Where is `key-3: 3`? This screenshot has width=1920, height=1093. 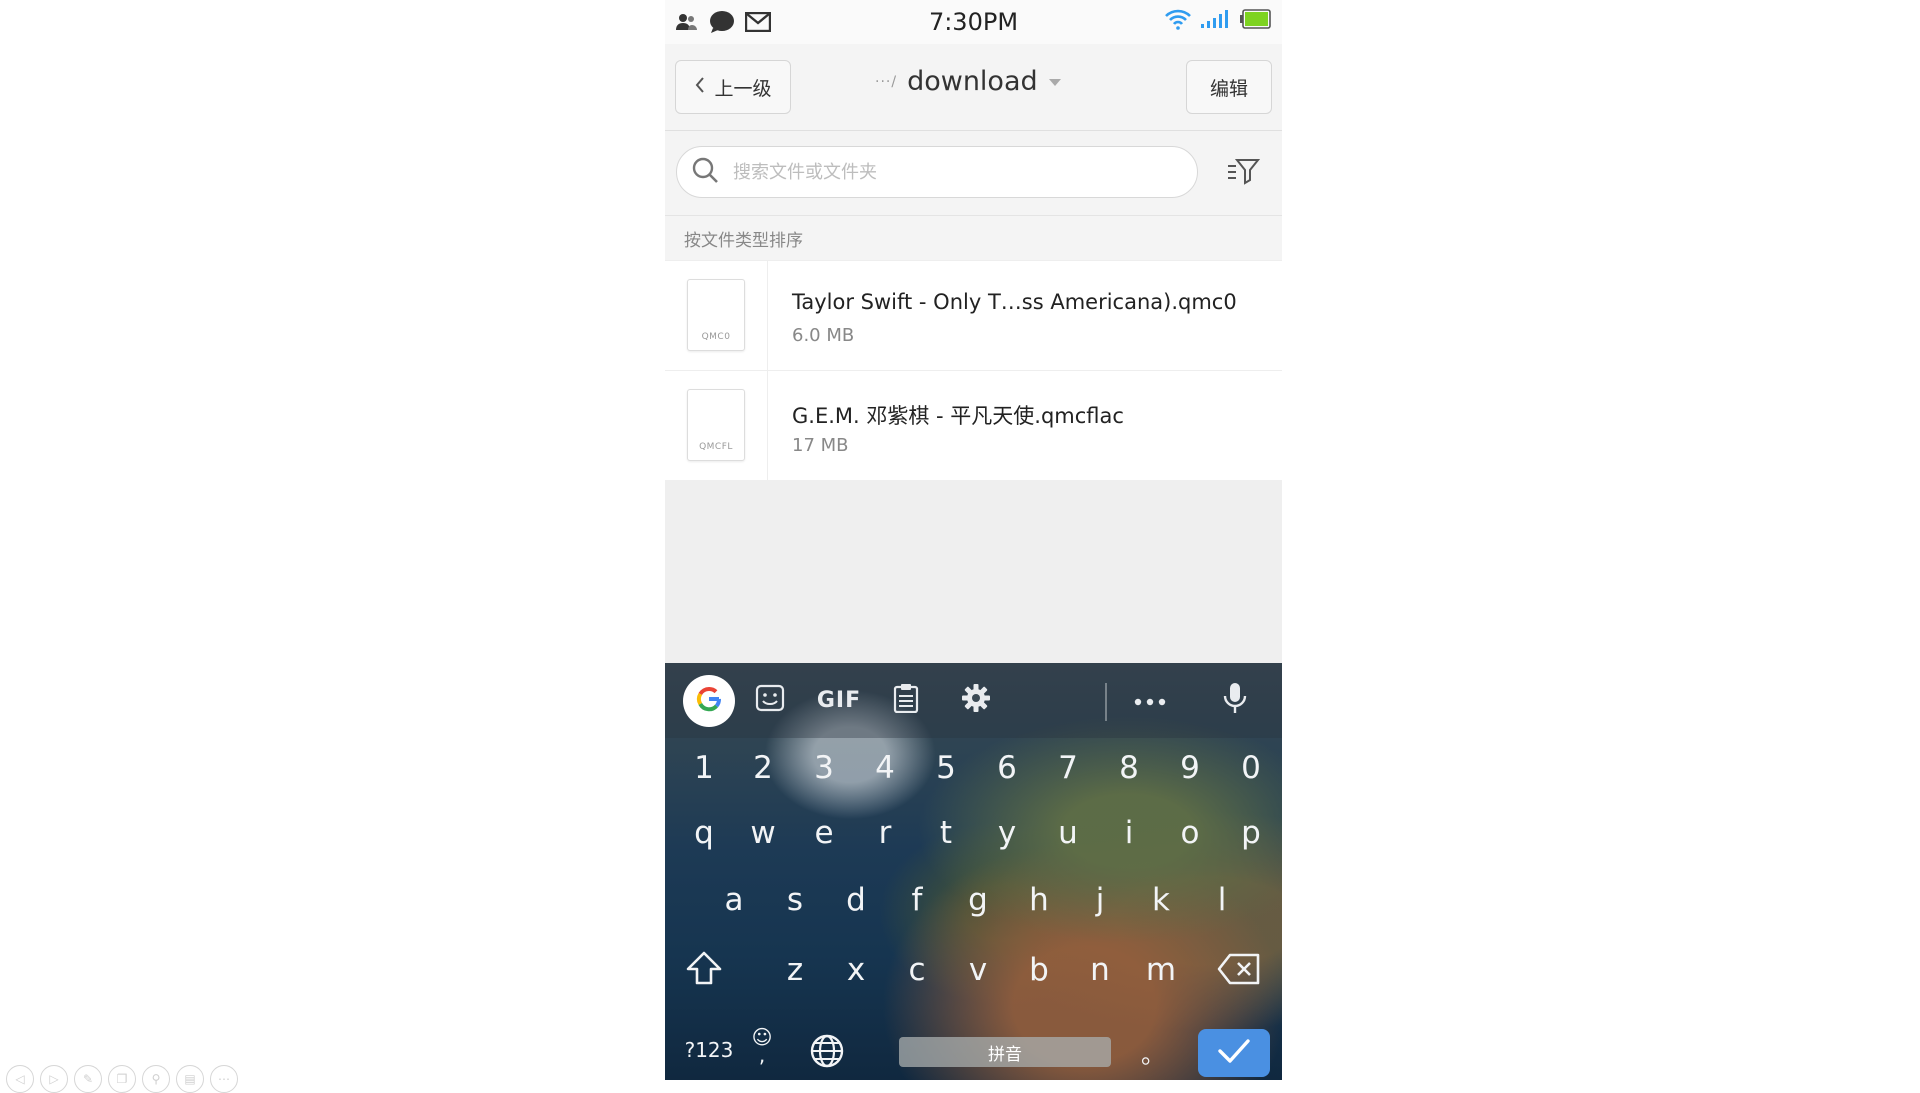
key-3: 3 is located at coordinates (824, 768).